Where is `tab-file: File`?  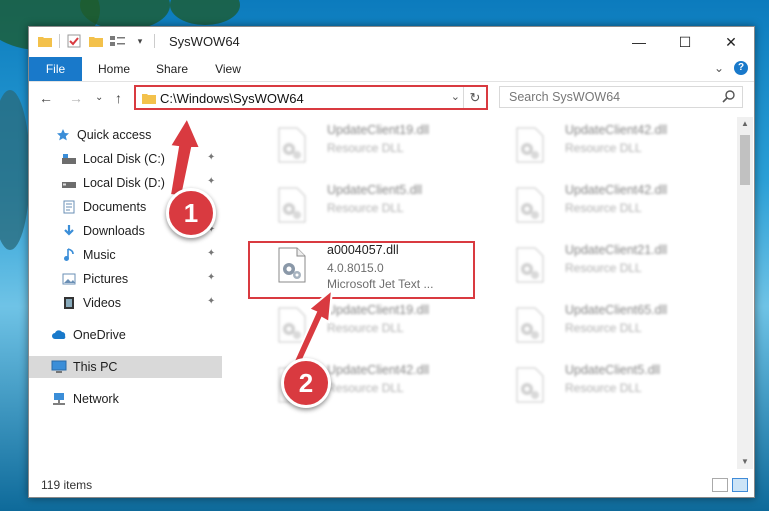
tab-file: File is located at coordinates (55, 69).